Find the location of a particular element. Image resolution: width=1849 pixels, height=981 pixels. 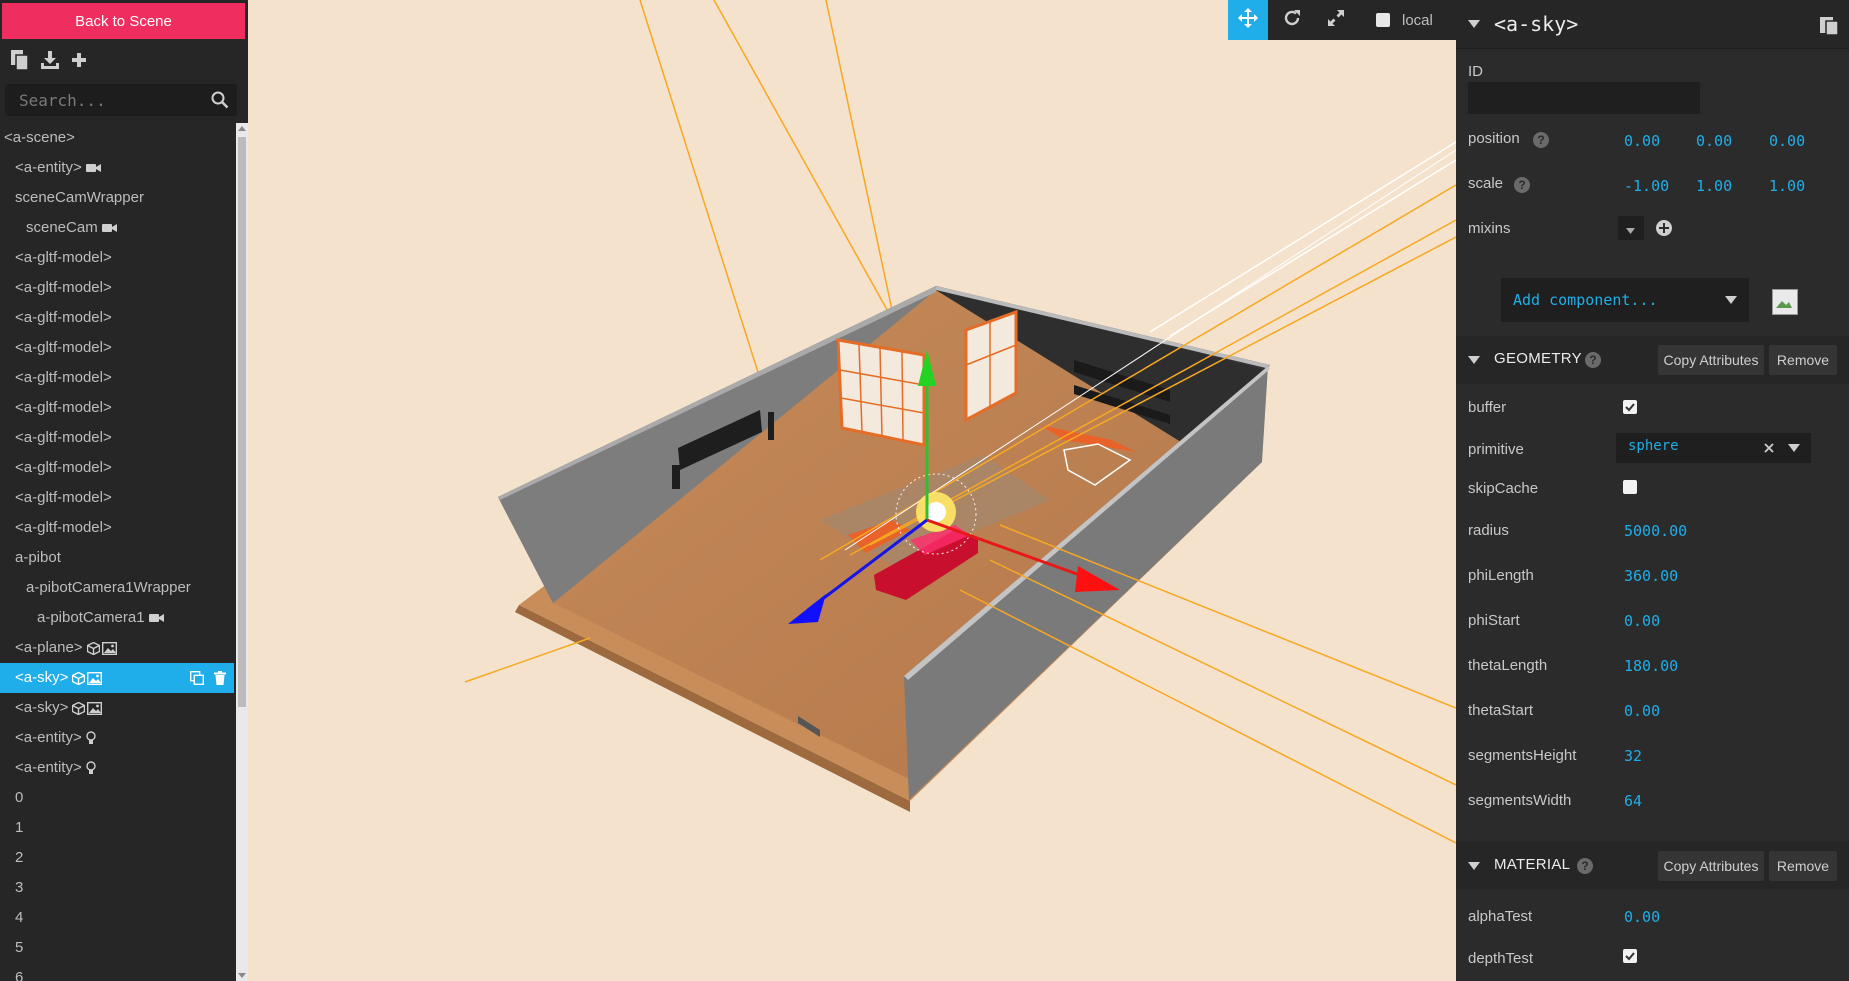

segmentswidth-input: 64 is located at coordinates (1633, 801).